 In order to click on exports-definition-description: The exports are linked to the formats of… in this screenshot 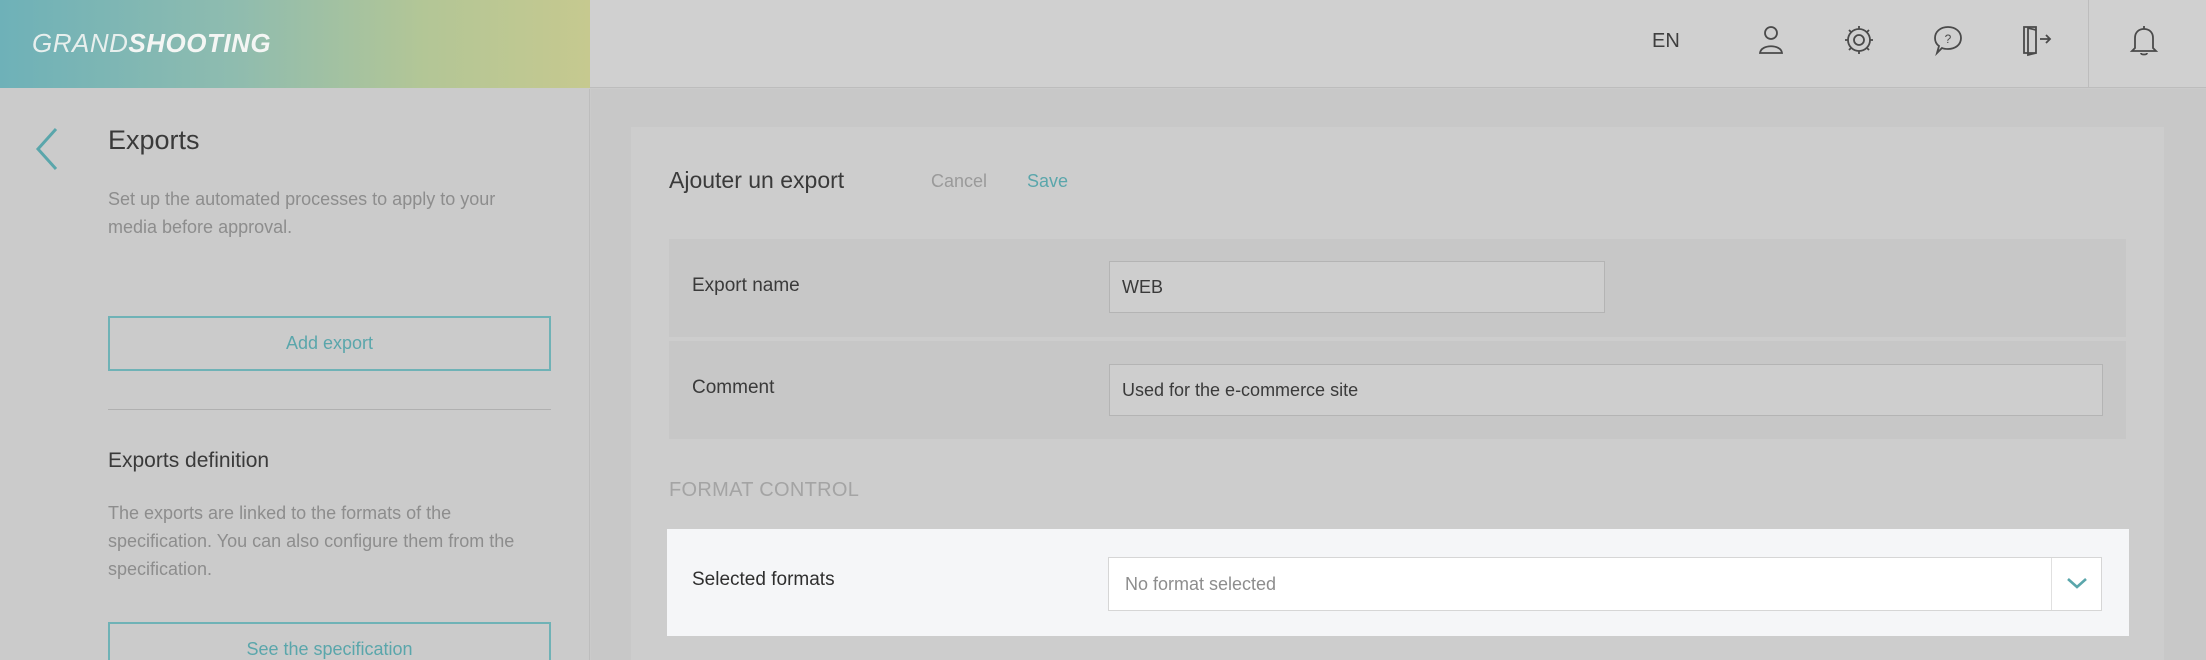, I will do `click(311, 541)`.